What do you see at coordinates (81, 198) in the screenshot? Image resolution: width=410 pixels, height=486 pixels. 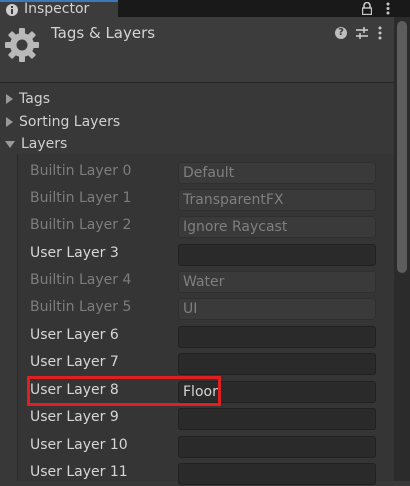 I see `layer-label: Builtin Layer 1` at bounding box center [81, 198].